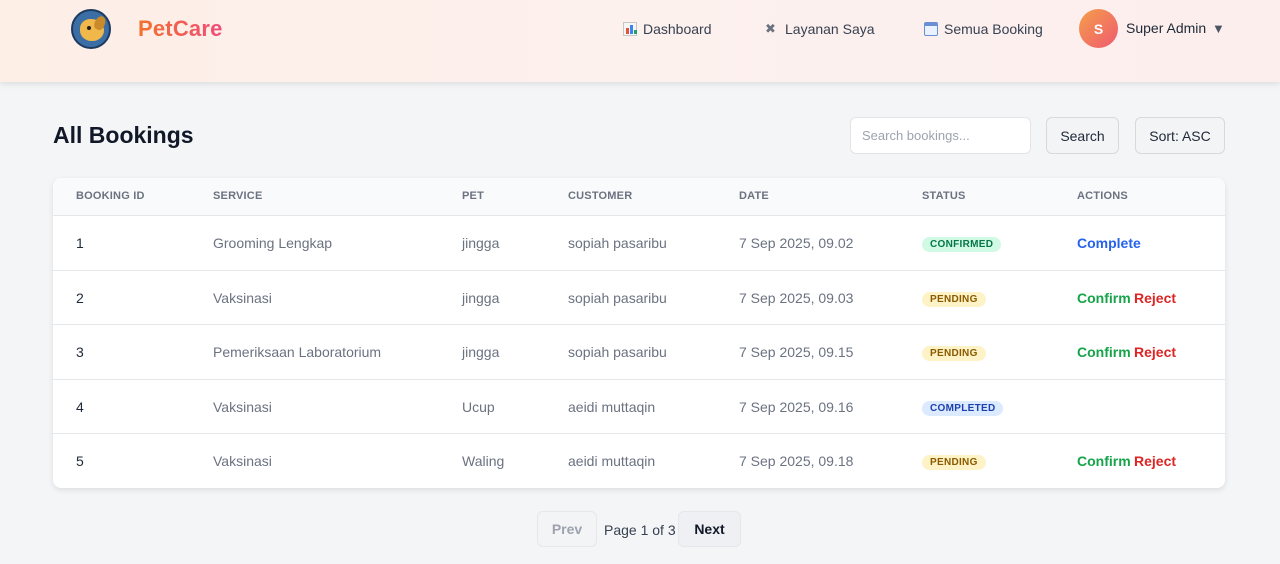  I want to click on user-menu-name: Super Admin, so click(1166, 28).